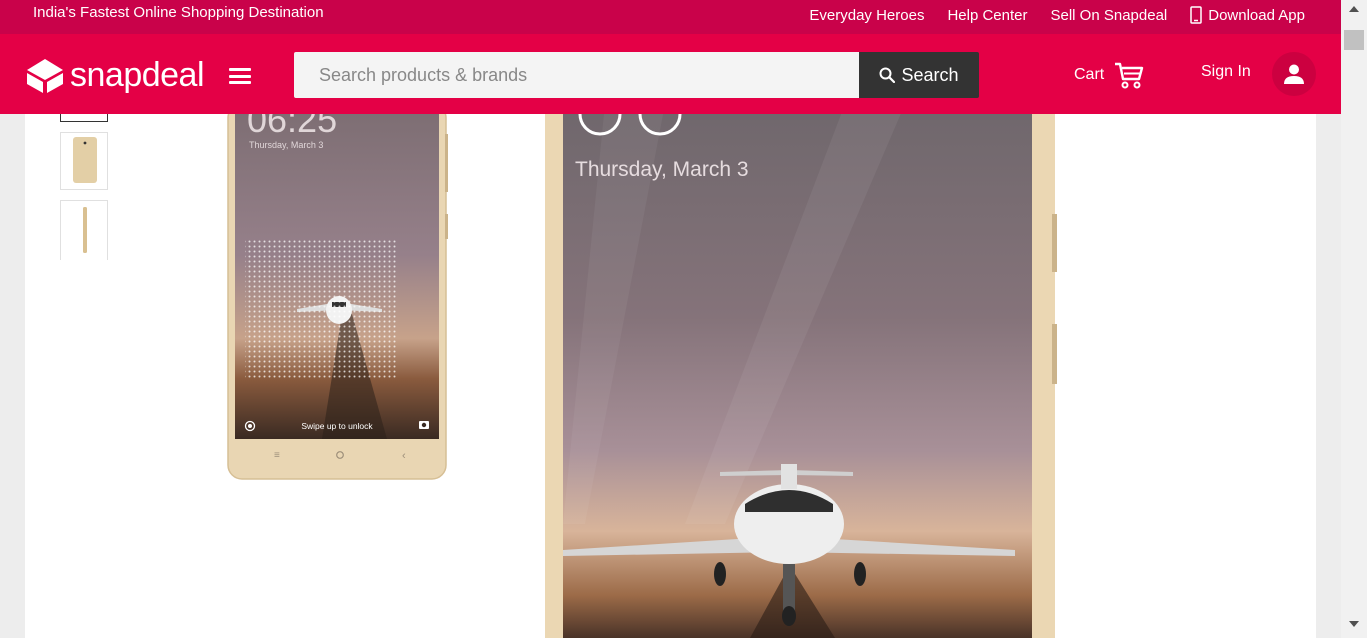 This screenshot has height=638, width=1367. What do you see at coordinates (137, 75) in the screenshot?
I see `logo-wordmark: snapdeal` at bounding box center [137, 75].